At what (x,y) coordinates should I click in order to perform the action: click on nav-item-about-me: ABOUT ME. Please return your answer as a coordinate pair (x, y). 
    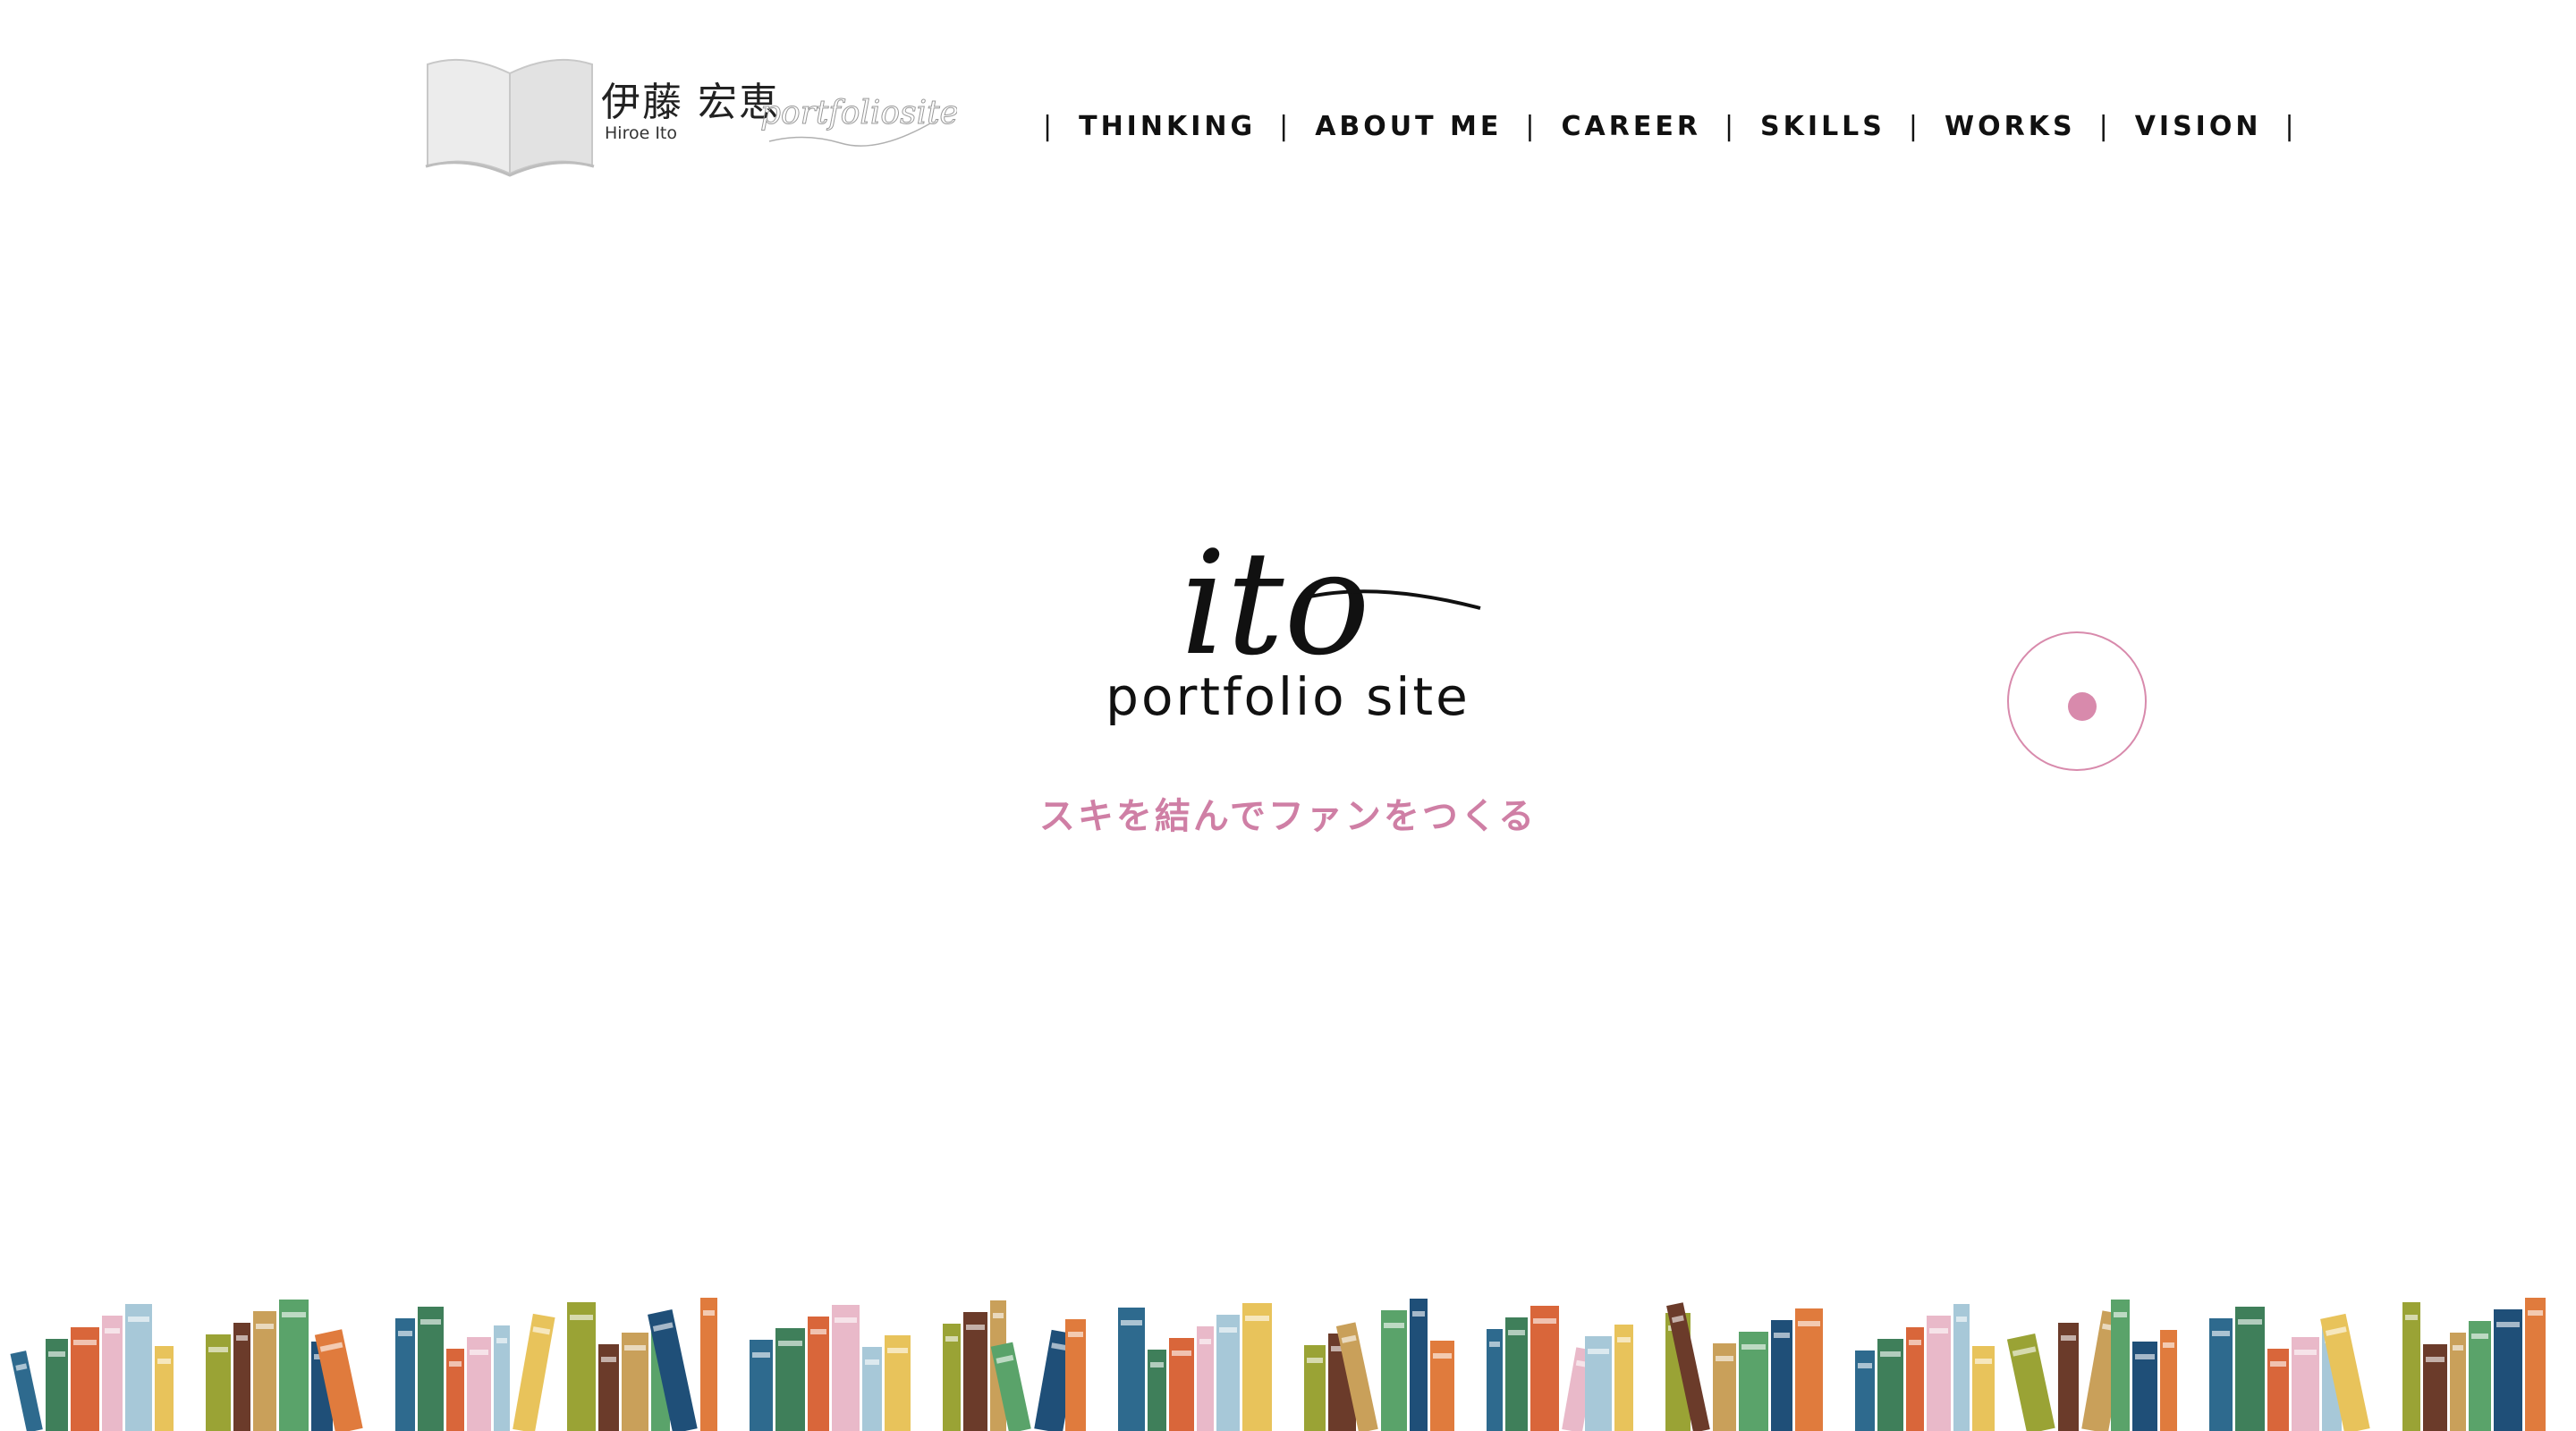
    Looking at the image, I should click on (1408, 127).